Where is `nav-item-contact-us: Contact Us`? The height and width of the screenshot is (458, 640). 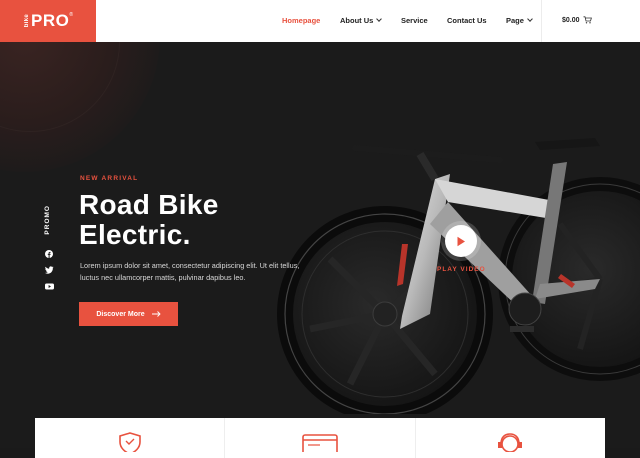
nav-item-contact-us: Contact Us is located at coordinates (467, 20).